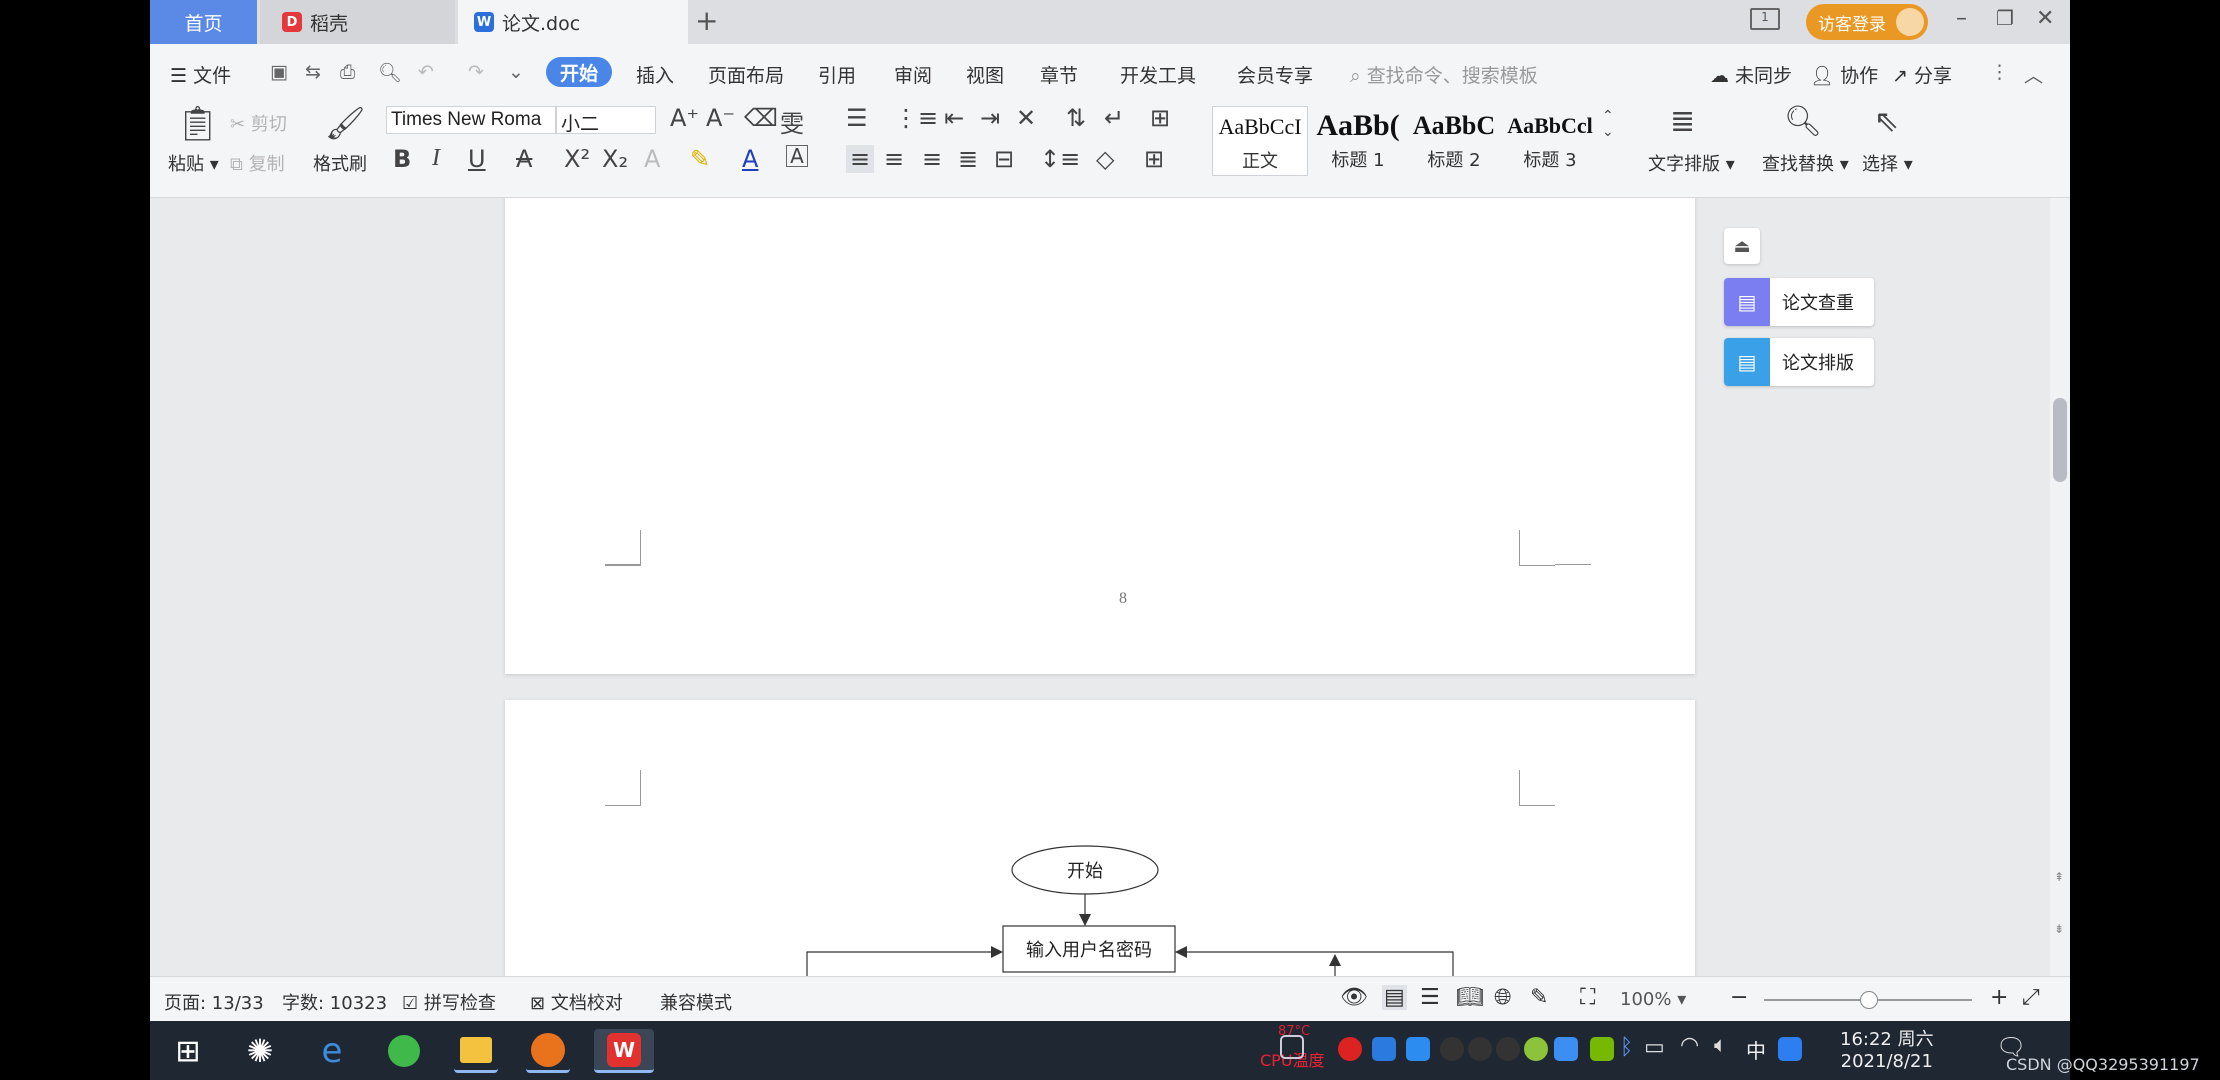 The image size is (2220, 1080). I want to click on decrease-indent-icon: ⇤, so click(954, 118).